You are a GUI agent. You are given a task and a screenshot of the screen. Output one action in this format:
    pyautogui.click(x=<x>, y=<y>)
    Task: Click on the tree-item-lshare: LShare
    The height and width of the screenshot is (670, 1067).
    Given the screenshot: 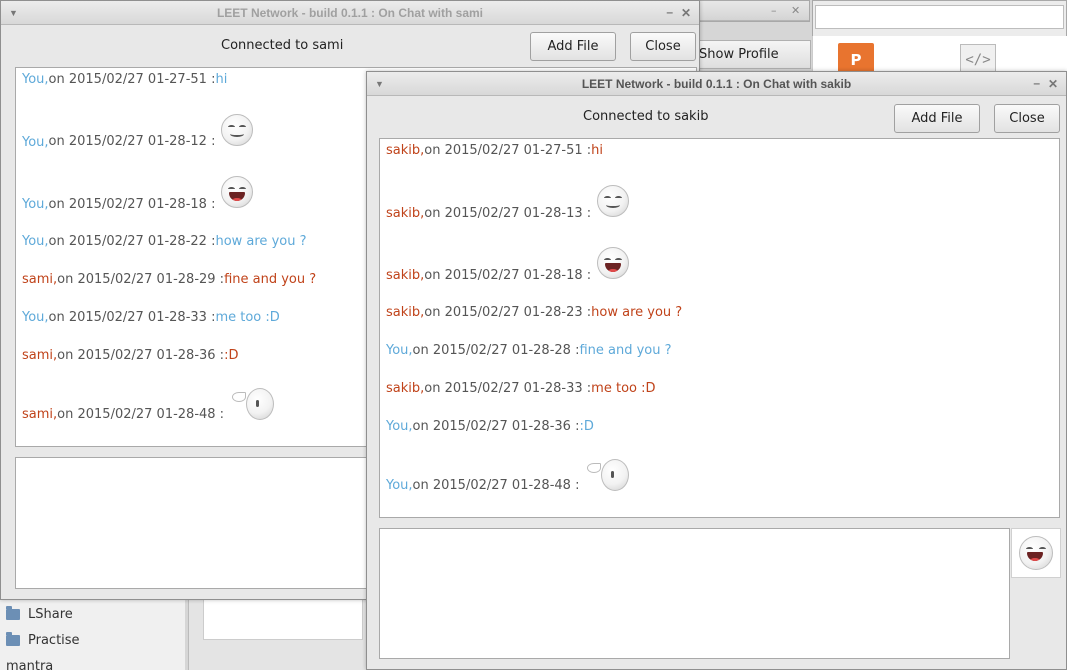 What is the action you would take?
    pyautogui.click(x=39, y=614)
    